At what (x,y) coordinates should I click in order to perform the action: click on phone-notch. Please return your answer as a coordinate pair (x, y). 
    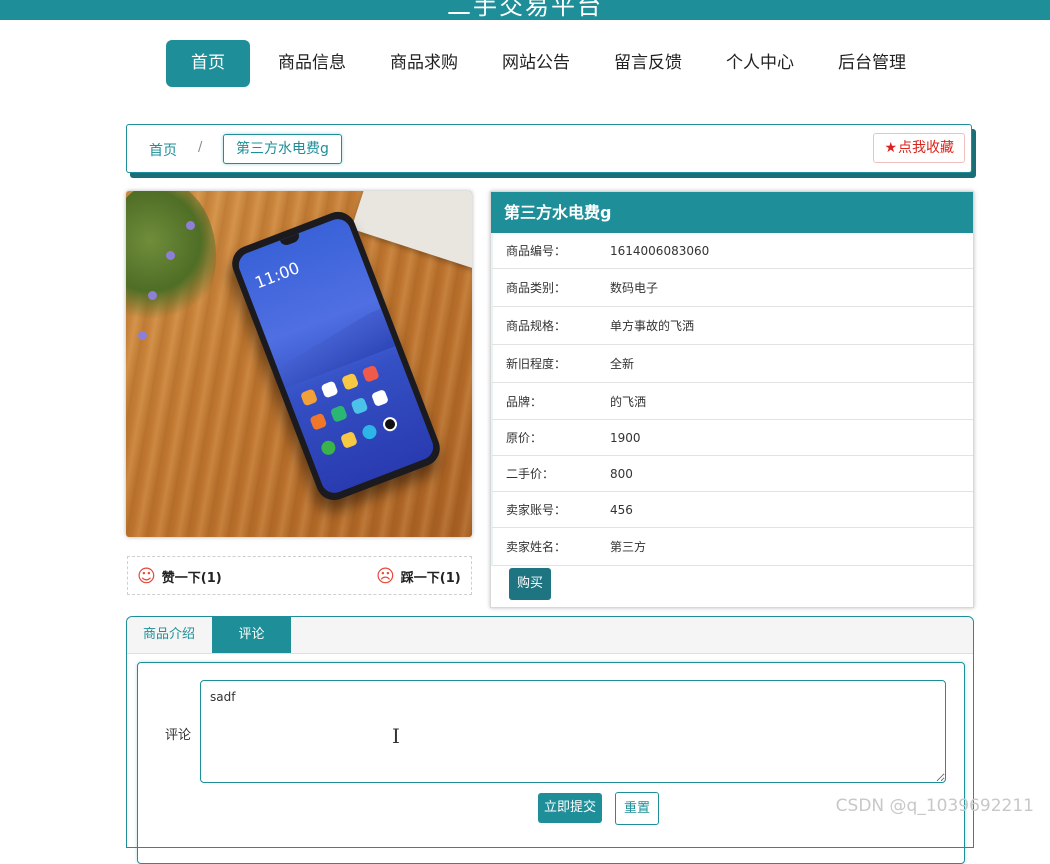
    Looking at the image, I should click on (290, 240).